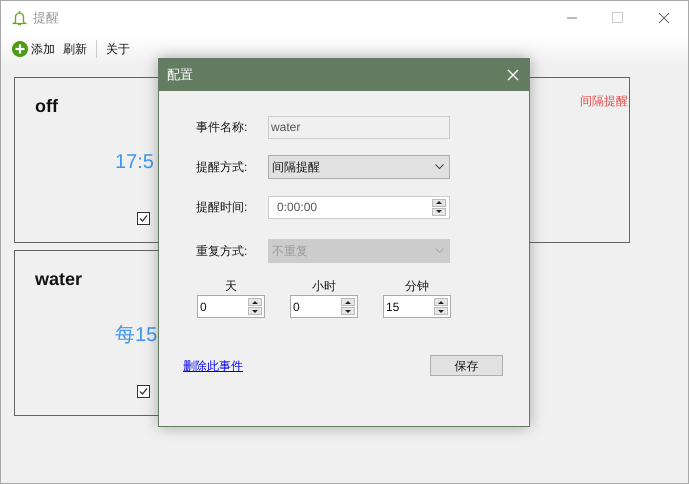 Image resolution: width=689 pixels, height=484 pixels. I want to click on event-type-label: 间隔提醒, so click(604, 101).